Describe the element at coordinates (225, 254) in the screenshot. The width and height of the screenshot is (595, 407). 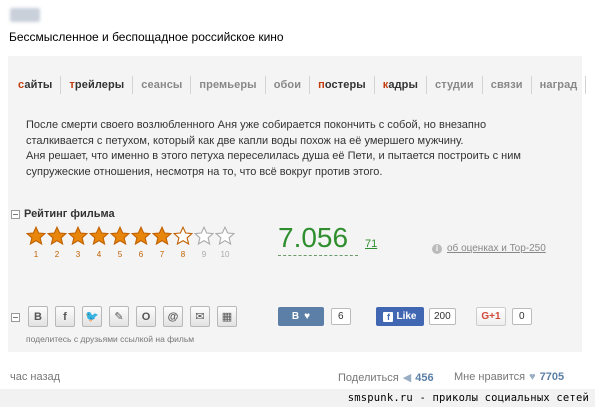
I see `star-number: 10` at that location.